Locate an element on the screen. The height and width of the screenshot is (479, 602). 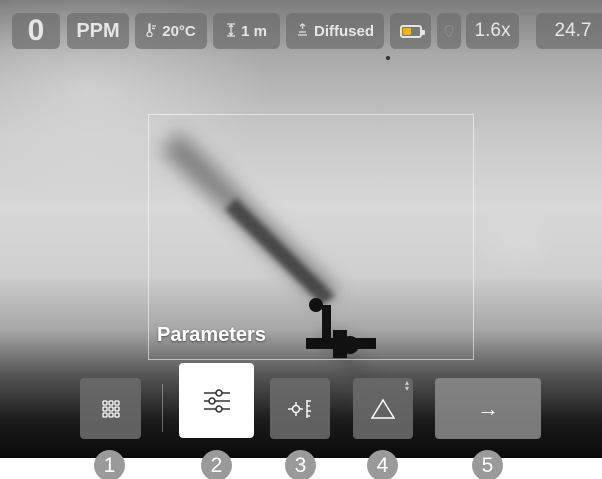
lighting-chip: Diffused is located at coordinates (335, 31).